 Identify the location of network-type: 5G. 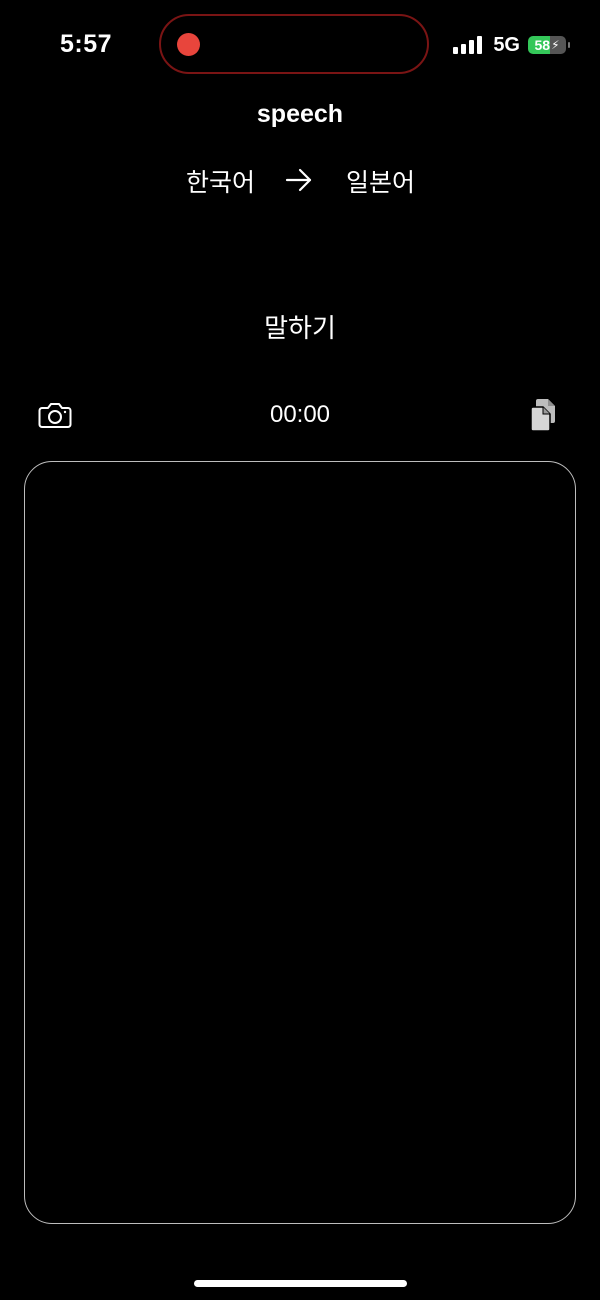
(506, 44).